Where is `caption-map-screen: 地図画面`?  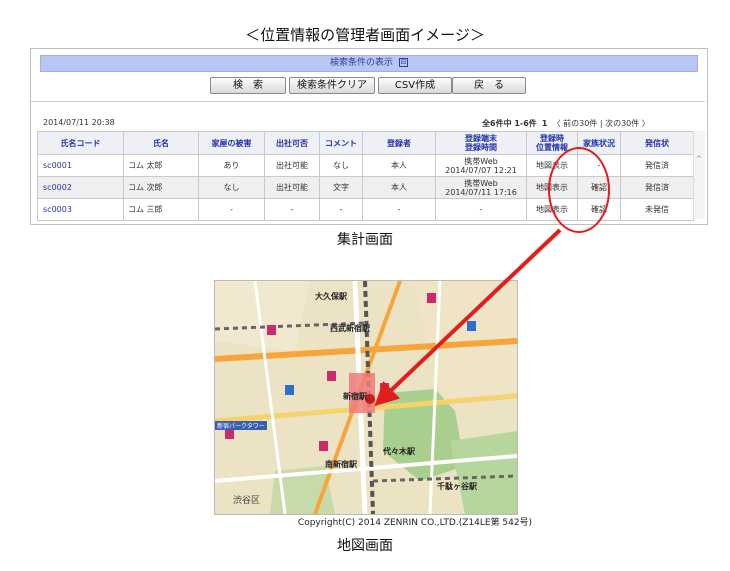
caption-map-screen: 地図画面 is located at coordinates (365, 546).